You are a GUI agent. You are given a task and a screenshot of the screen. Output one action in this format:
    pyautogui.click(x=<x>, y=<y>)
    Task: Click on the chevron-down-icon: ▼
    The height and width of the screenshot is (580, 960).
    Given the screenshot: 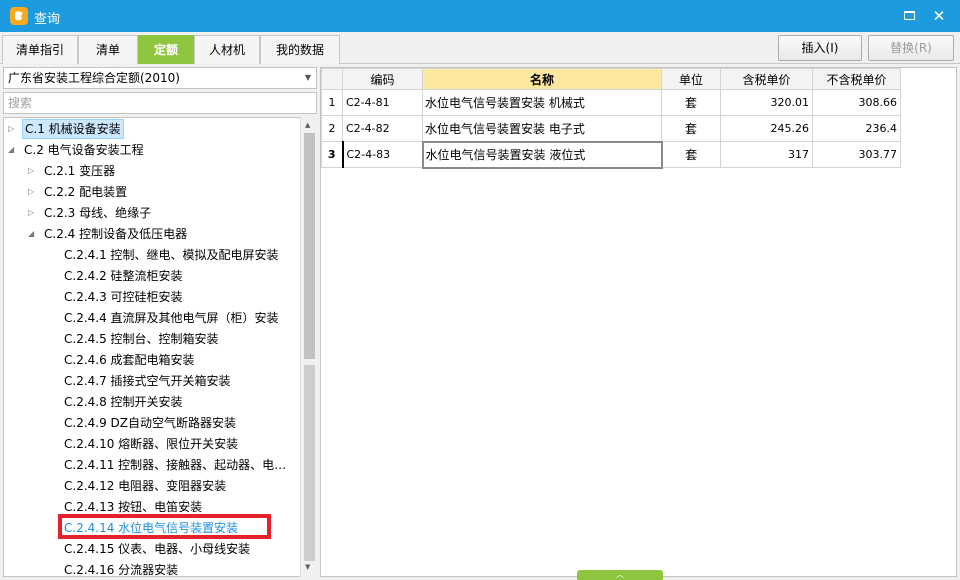 What is the action you would take?
    pyautogui.click(x=307, y=77)
    